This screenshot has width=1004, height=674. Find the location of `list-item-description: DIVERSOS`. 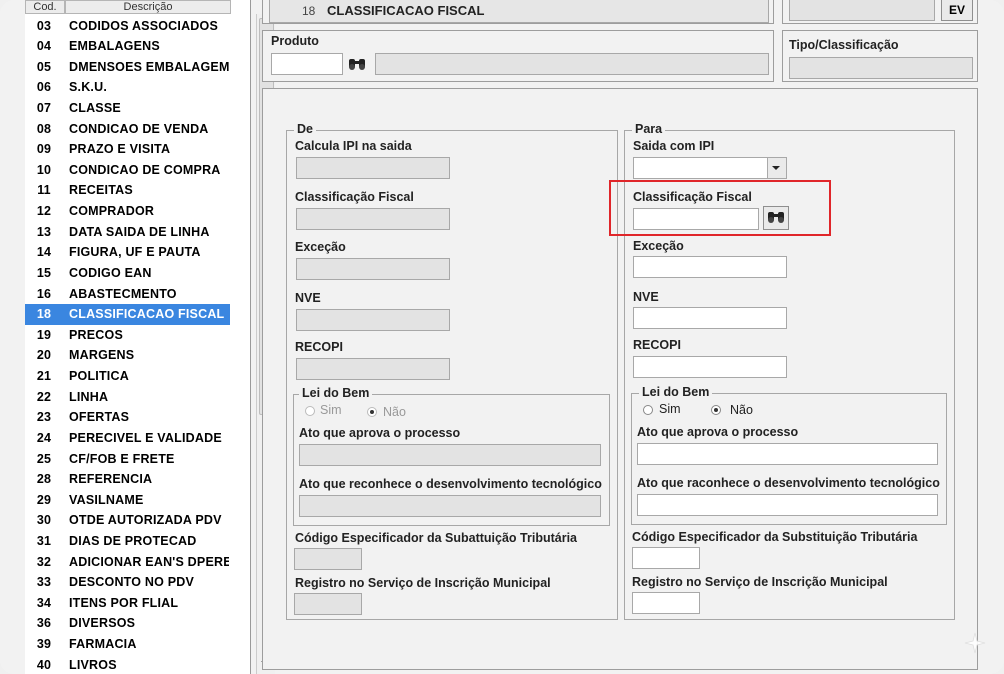

list-item-description: DIVERSOS is located at coordinates (102, 623).